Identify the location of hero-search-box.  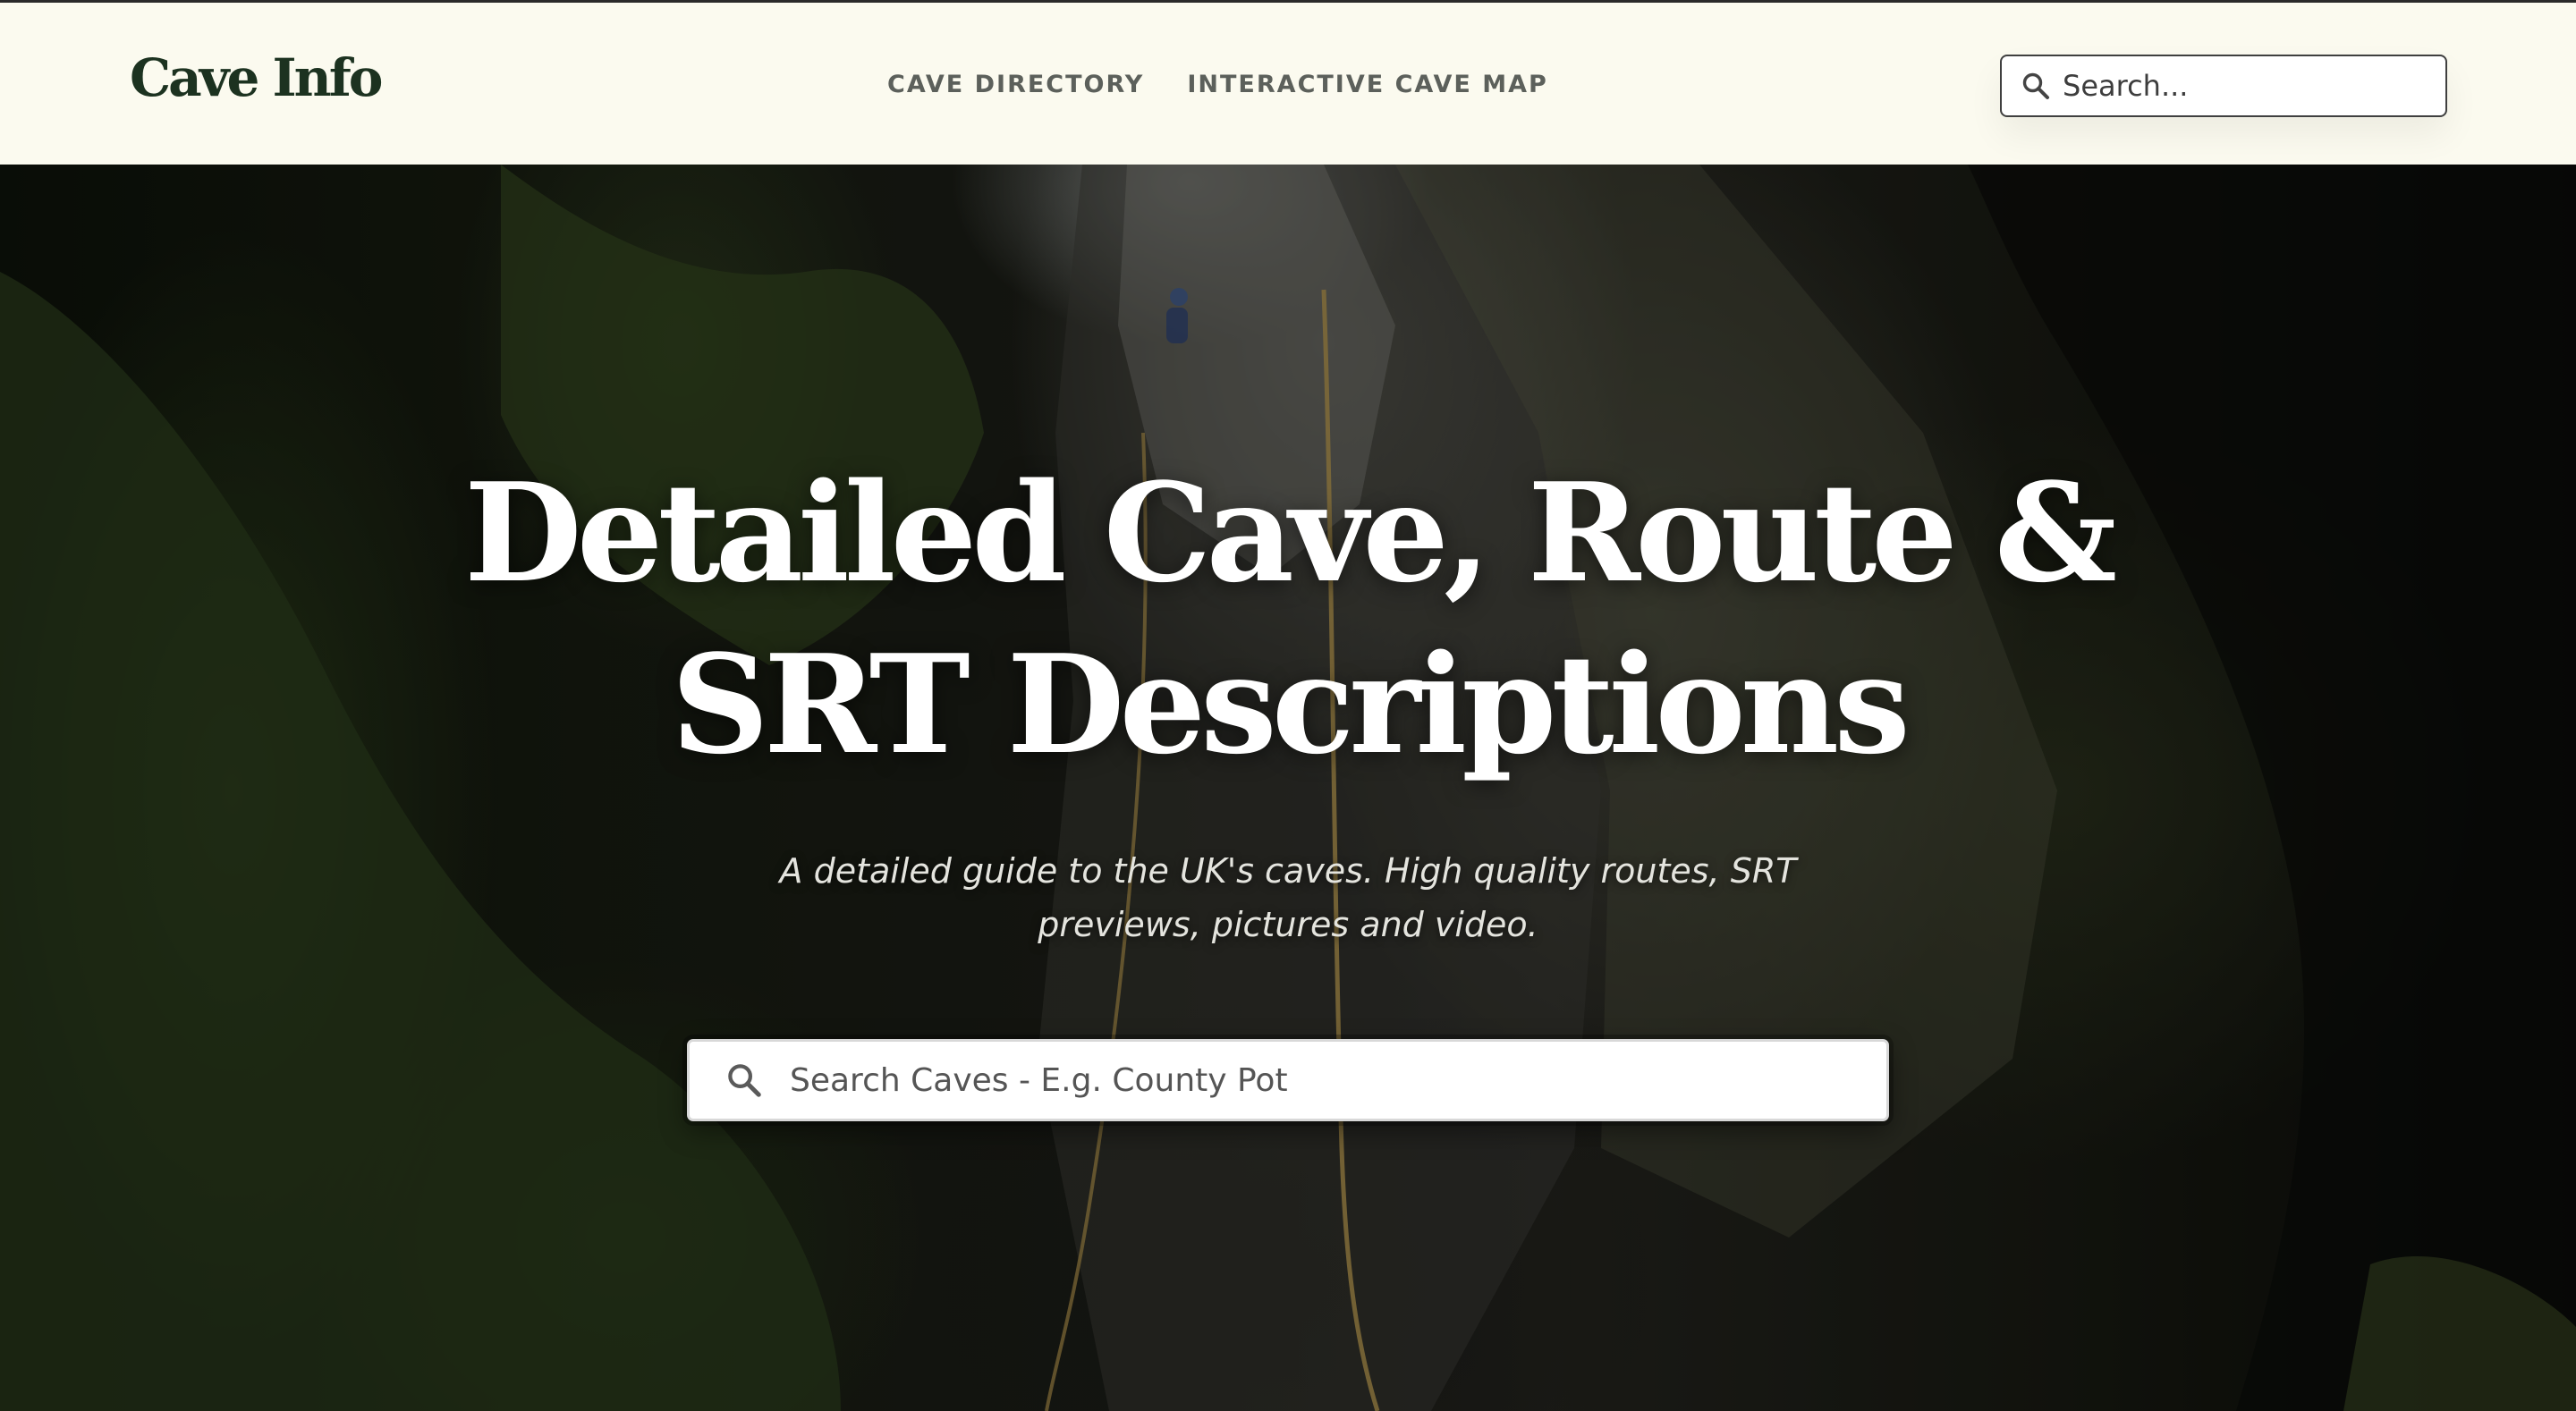
(1288, 1080).